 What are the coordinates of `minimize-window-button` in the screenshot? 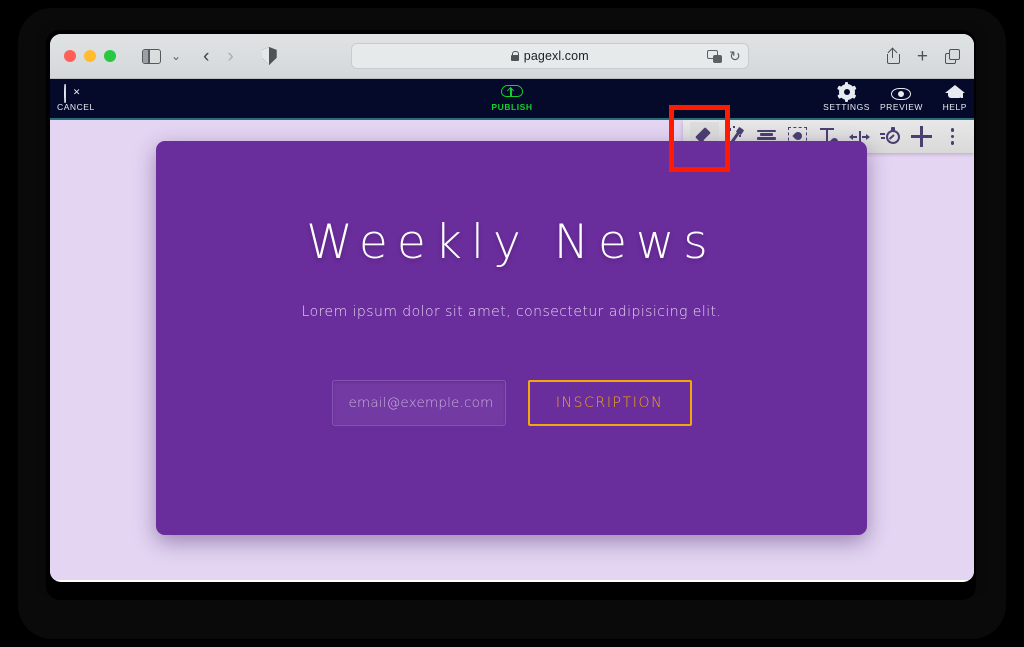 It's located at (90, 56).